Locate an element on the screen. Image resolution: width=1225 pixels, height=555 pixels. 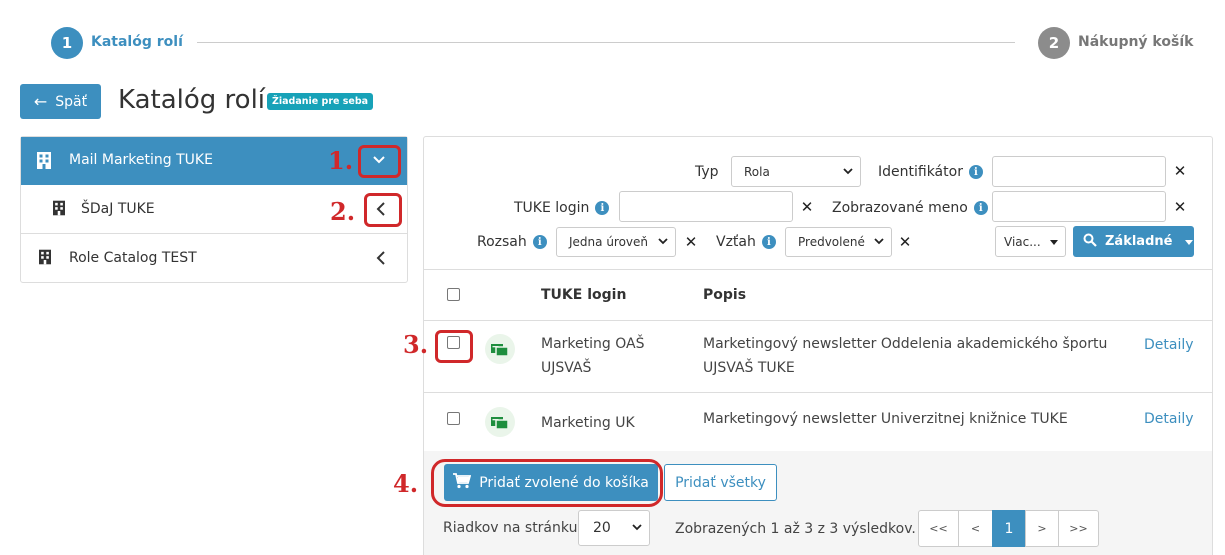
vztah-select-value: Predvolené is located at coordinates (831, 242).